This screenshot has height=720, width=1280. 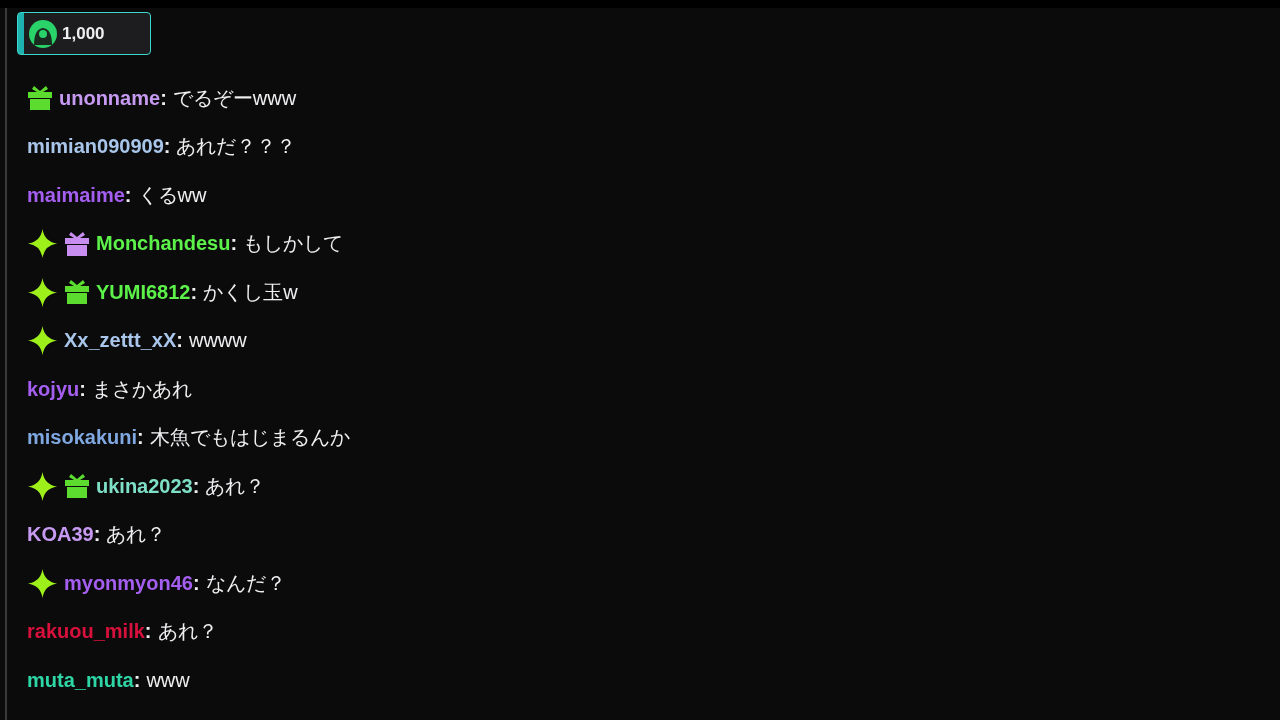 I want to click on username: YUMI6812, so click(x=143, y=292).